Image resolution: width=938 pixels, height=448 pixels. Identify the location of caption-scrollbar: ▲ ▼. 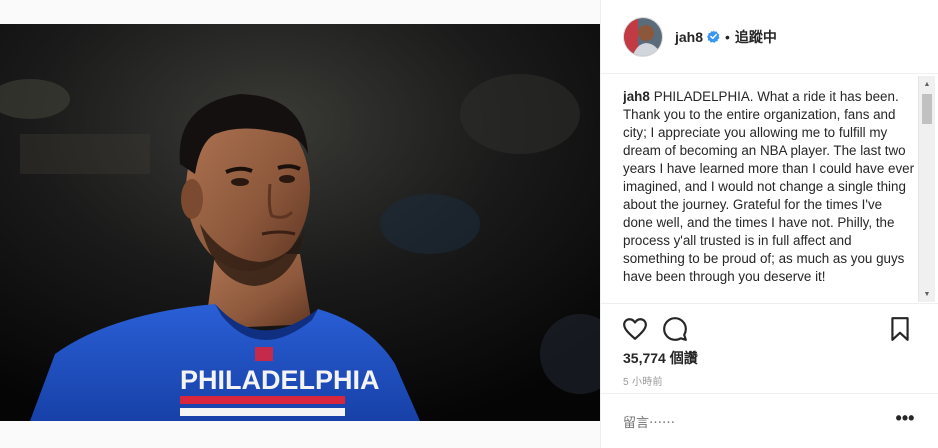
(926, 189).